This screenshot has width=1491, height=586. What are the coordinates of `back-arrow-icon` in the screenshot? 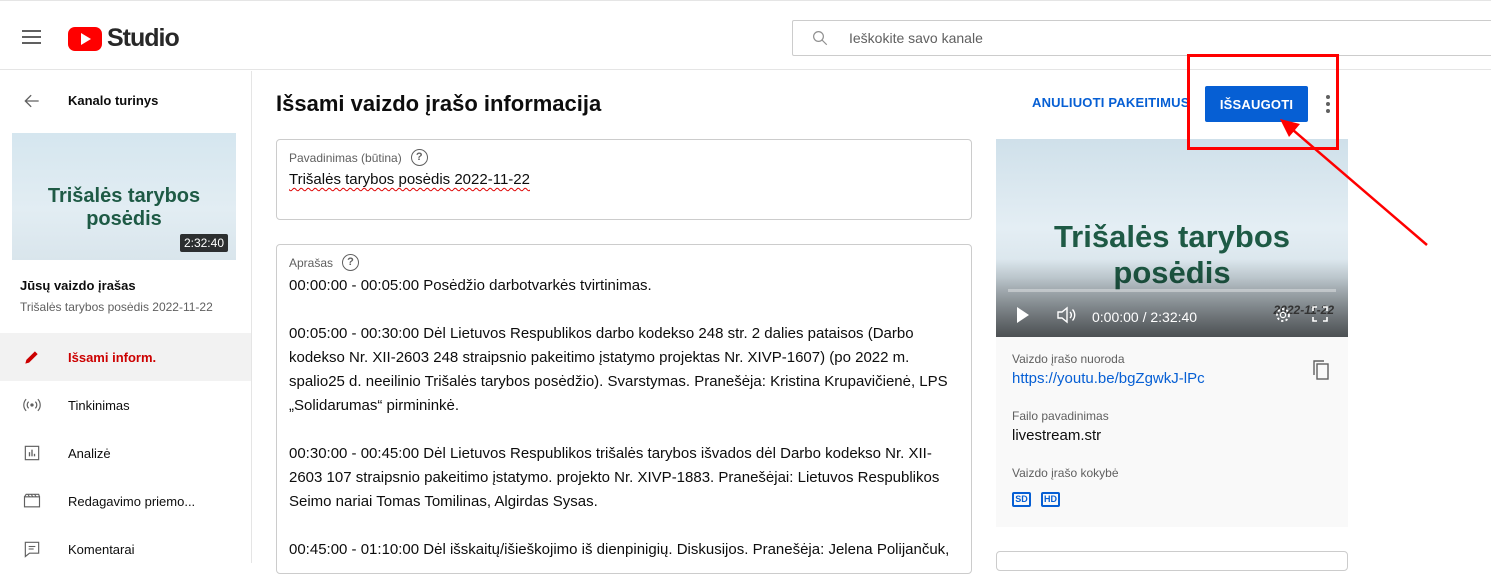 It's located at (32, 101).